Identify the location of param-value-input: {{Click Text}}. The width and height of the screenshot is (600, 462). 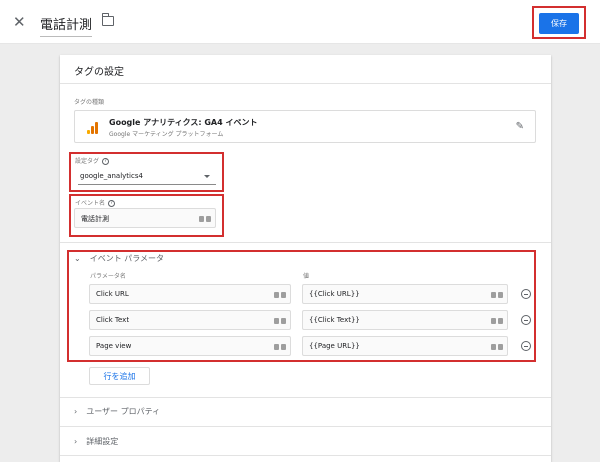
(405, 320).